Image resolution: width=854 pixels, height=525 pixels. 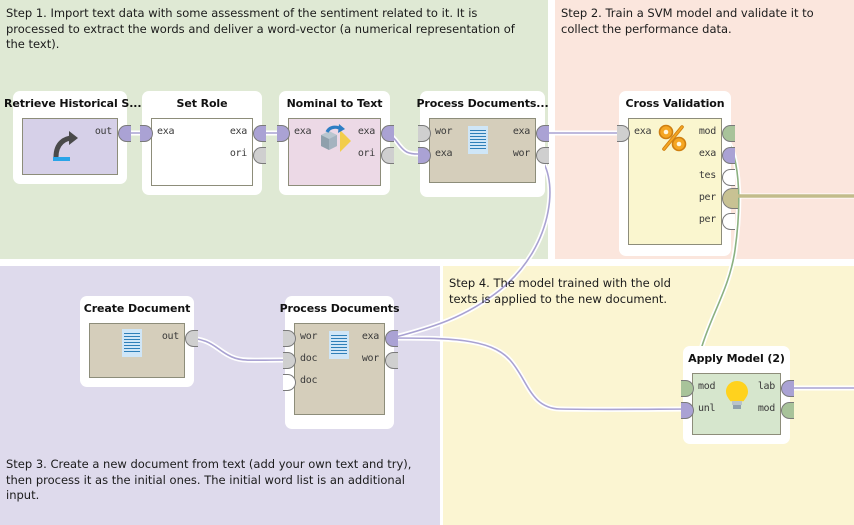 What do you see at coordinates (336, 138) in the screenshot?
I see `cube-arrow-icon` at bounding box center [336, 138].